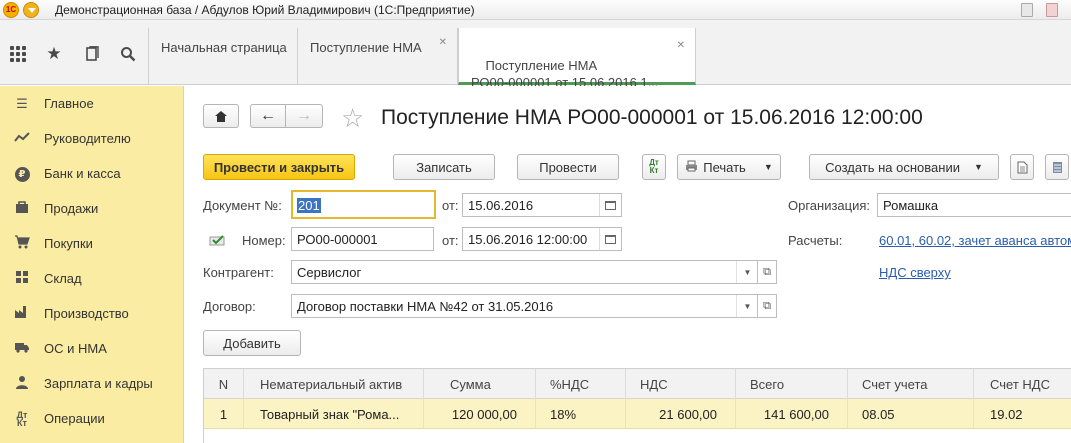  I want to click on sidebar-item-label: Банк и касса, so click(82, 173).